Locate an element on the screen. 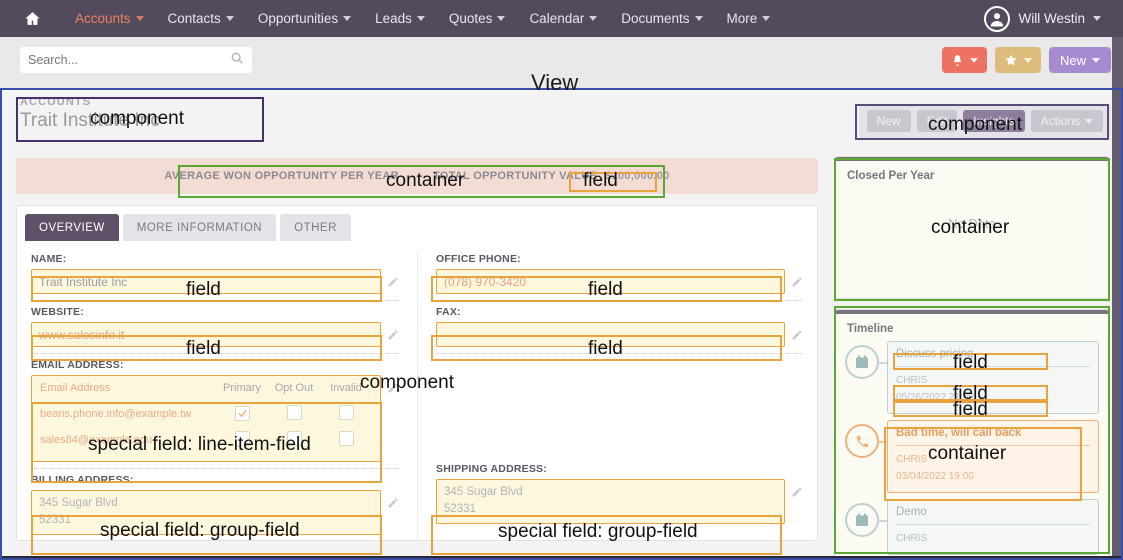 This screenshot has width=1123, height=560. nav-item-leads: Leads is located at coordinates (400, 18).